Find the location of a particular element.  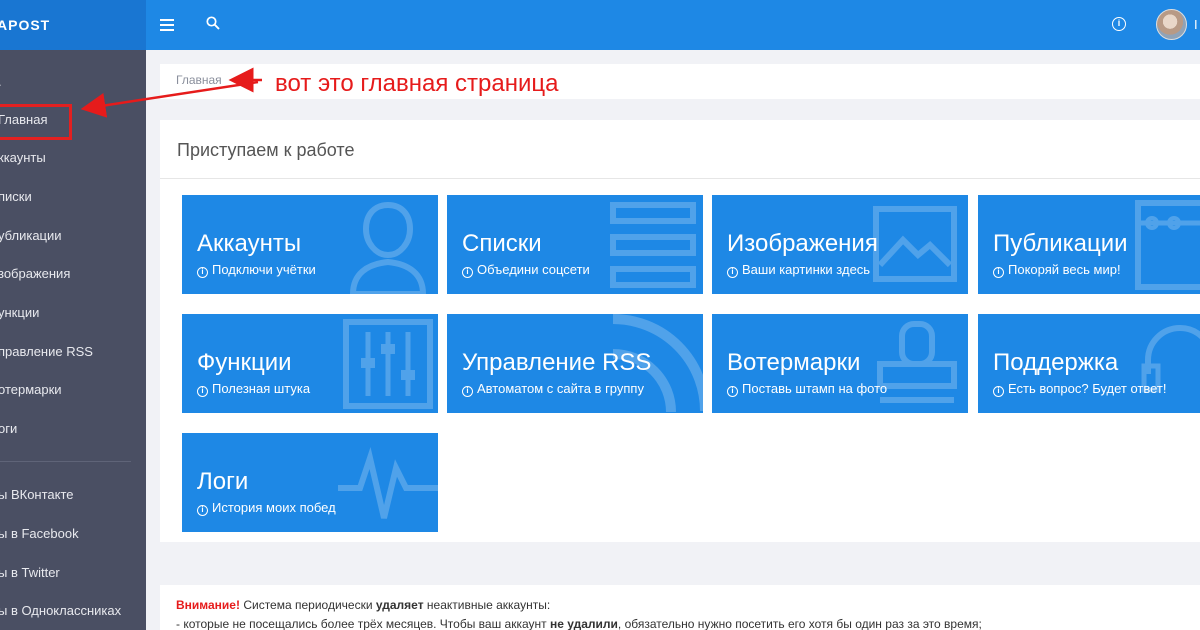

user-icon is located at coordinates (388, 247).